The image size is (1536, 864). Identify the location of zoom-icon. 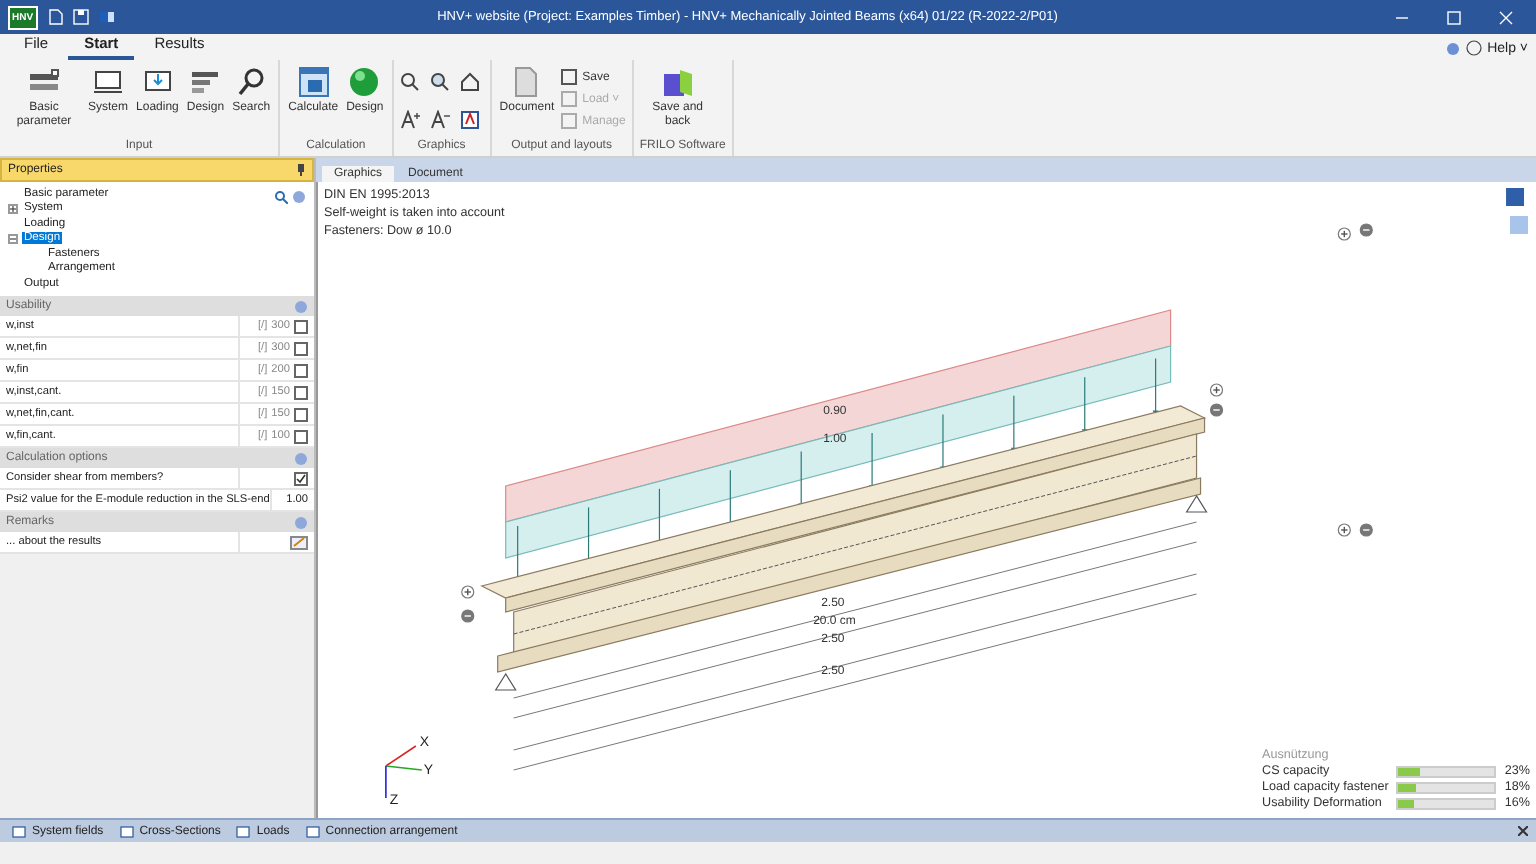
(409, 82).